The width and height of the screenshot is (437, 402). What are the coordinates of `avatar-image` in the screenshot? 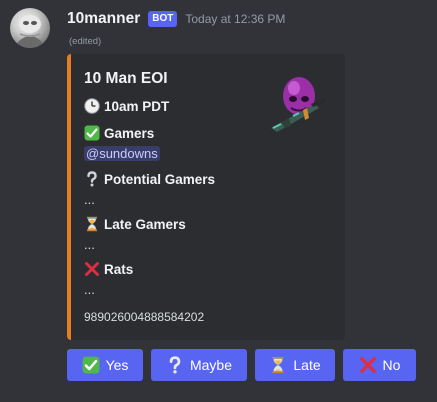 It's located at (30, 31).